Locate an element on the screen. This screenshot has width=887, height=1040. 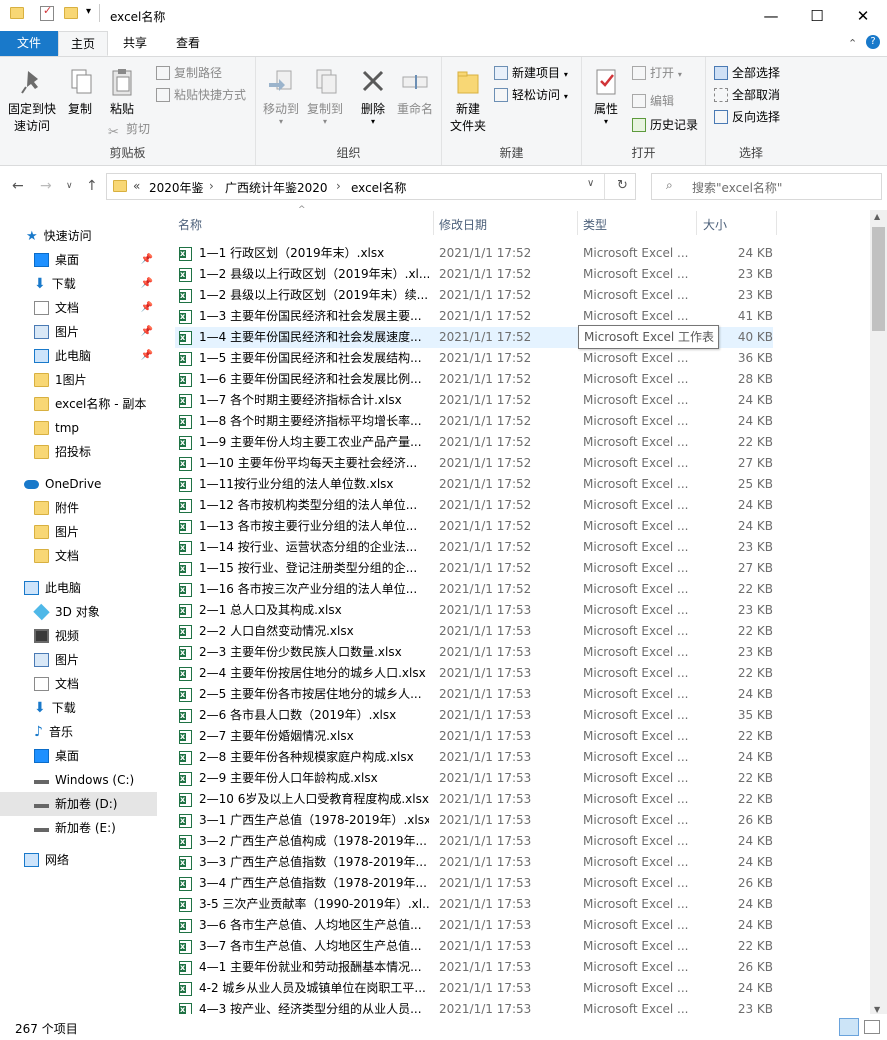
nav-downloads: ⬇ 下载 📌 is located at coordinates (78, 284).